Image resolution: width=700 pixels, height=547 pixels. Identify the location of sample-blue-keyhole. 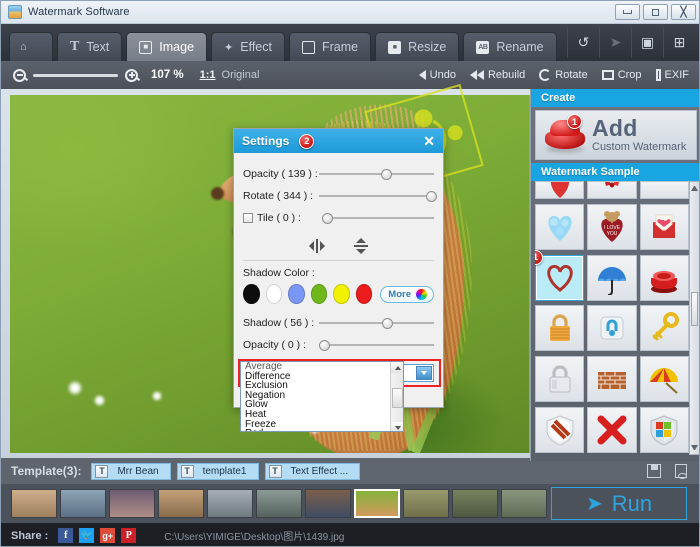
(612, 328).